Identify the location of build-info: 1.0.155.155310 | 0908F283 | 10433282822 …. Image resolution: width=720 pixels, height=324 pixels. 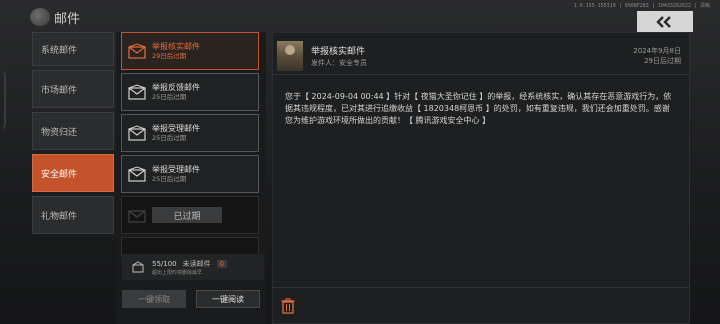
(641, 6).